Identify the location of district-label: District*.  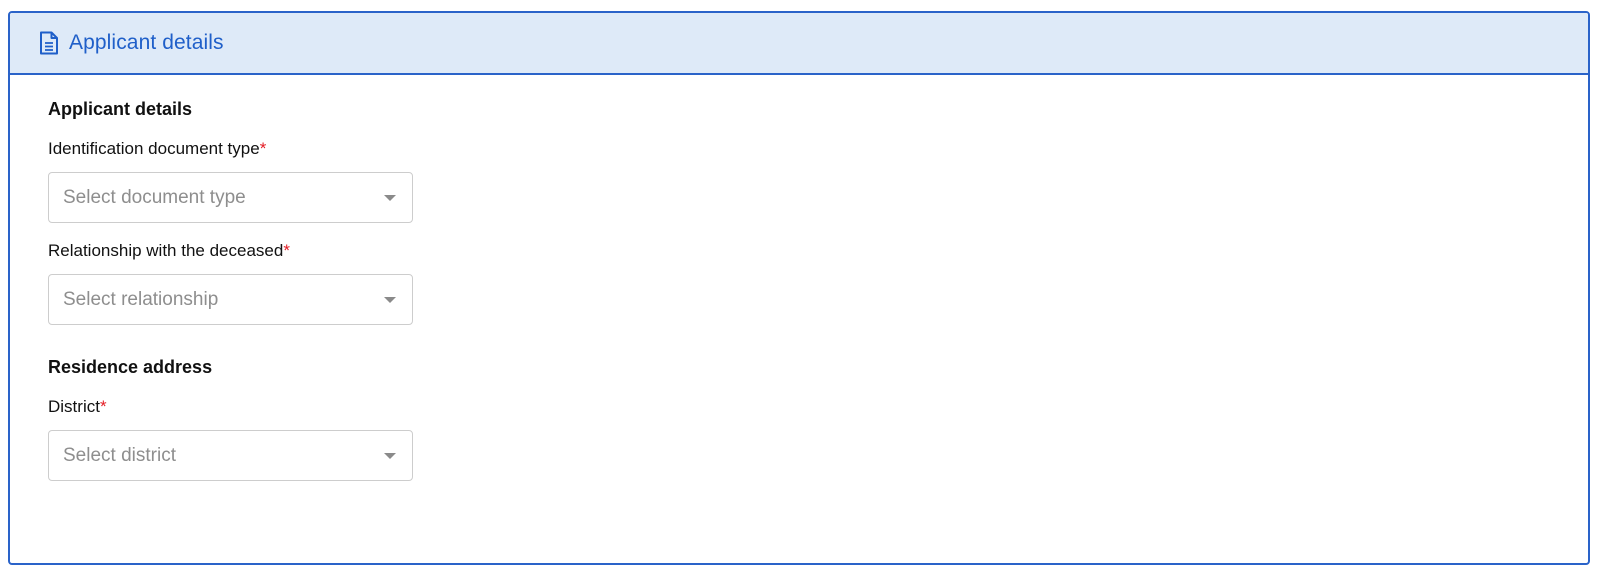
(818, 407).